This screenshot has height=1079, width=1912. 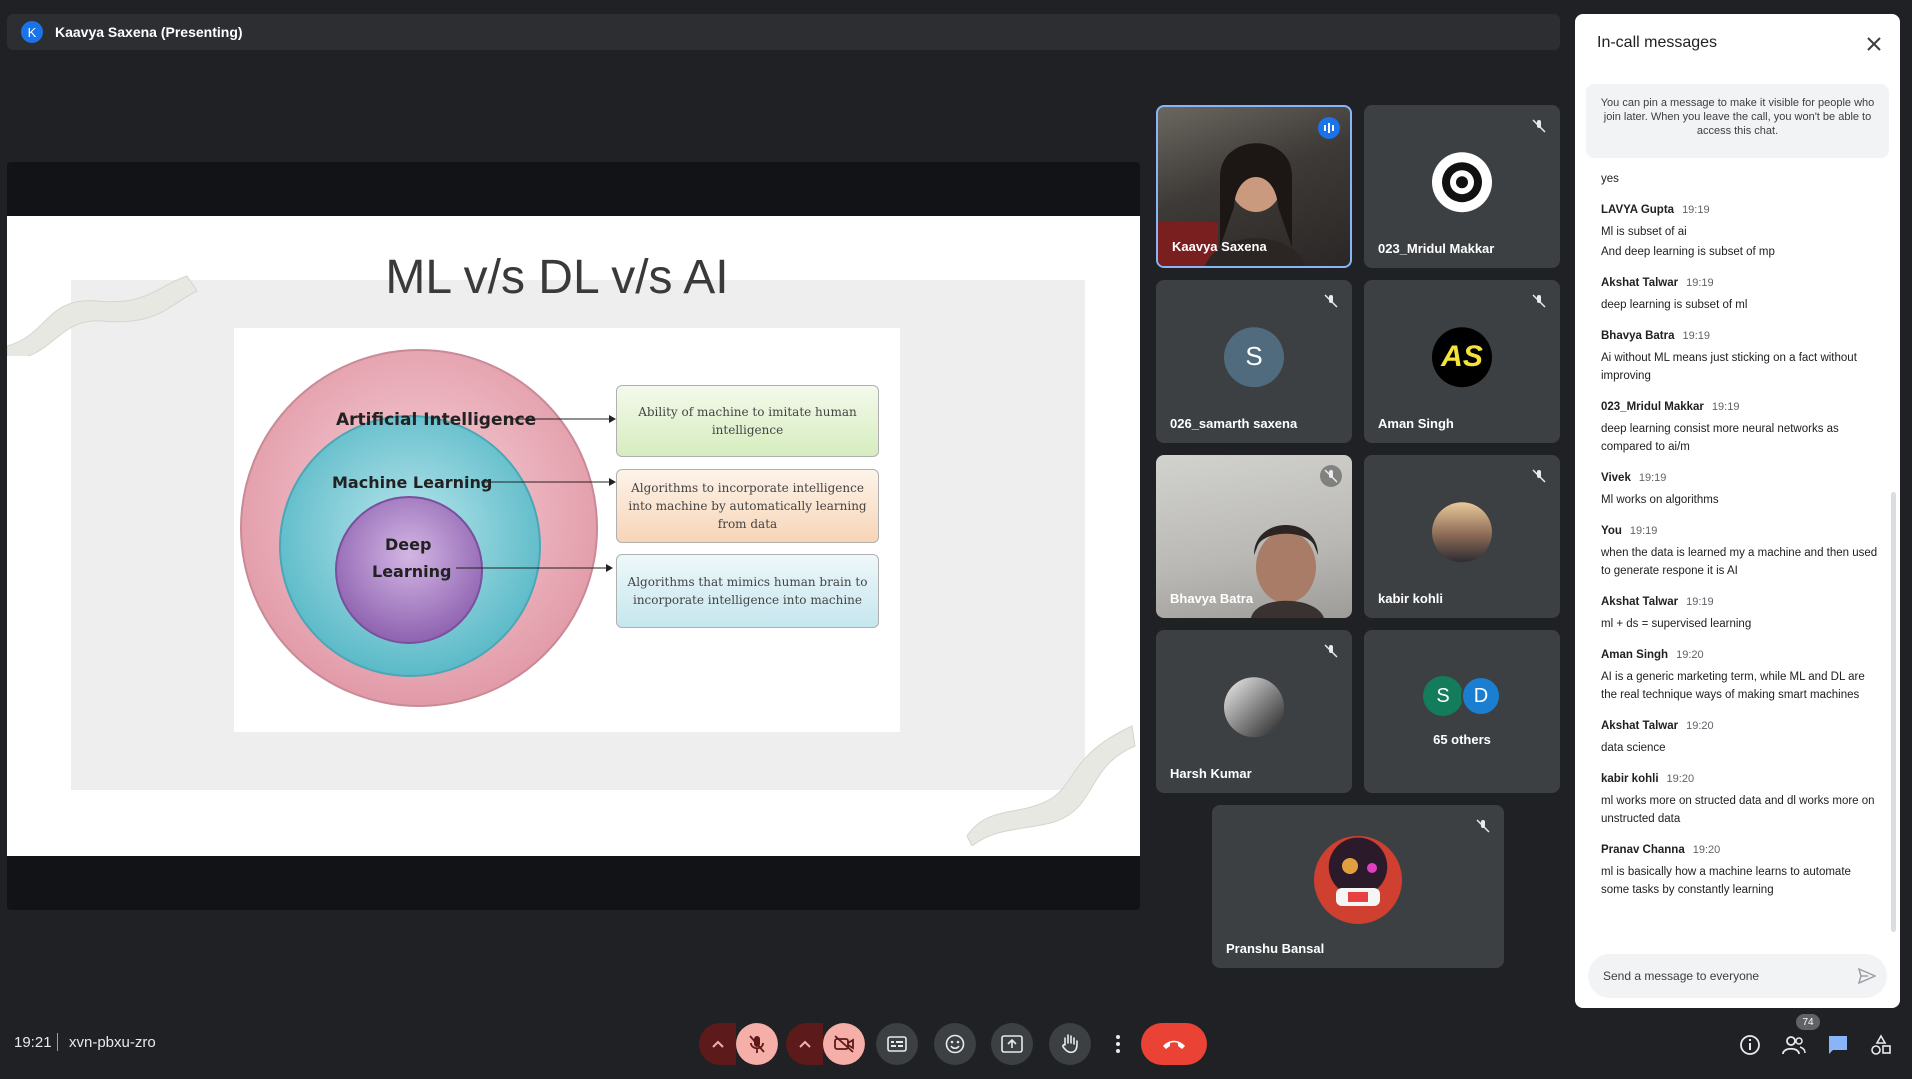 I want to click on participant-tile-kabir: kabir kohli, so click(x=1462, y=536).